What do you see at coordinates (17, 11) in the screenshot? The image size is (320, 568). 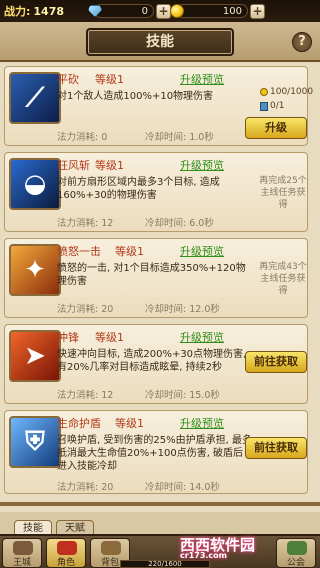 I see `power-label: 战力:` at bounding box center [17, 11].